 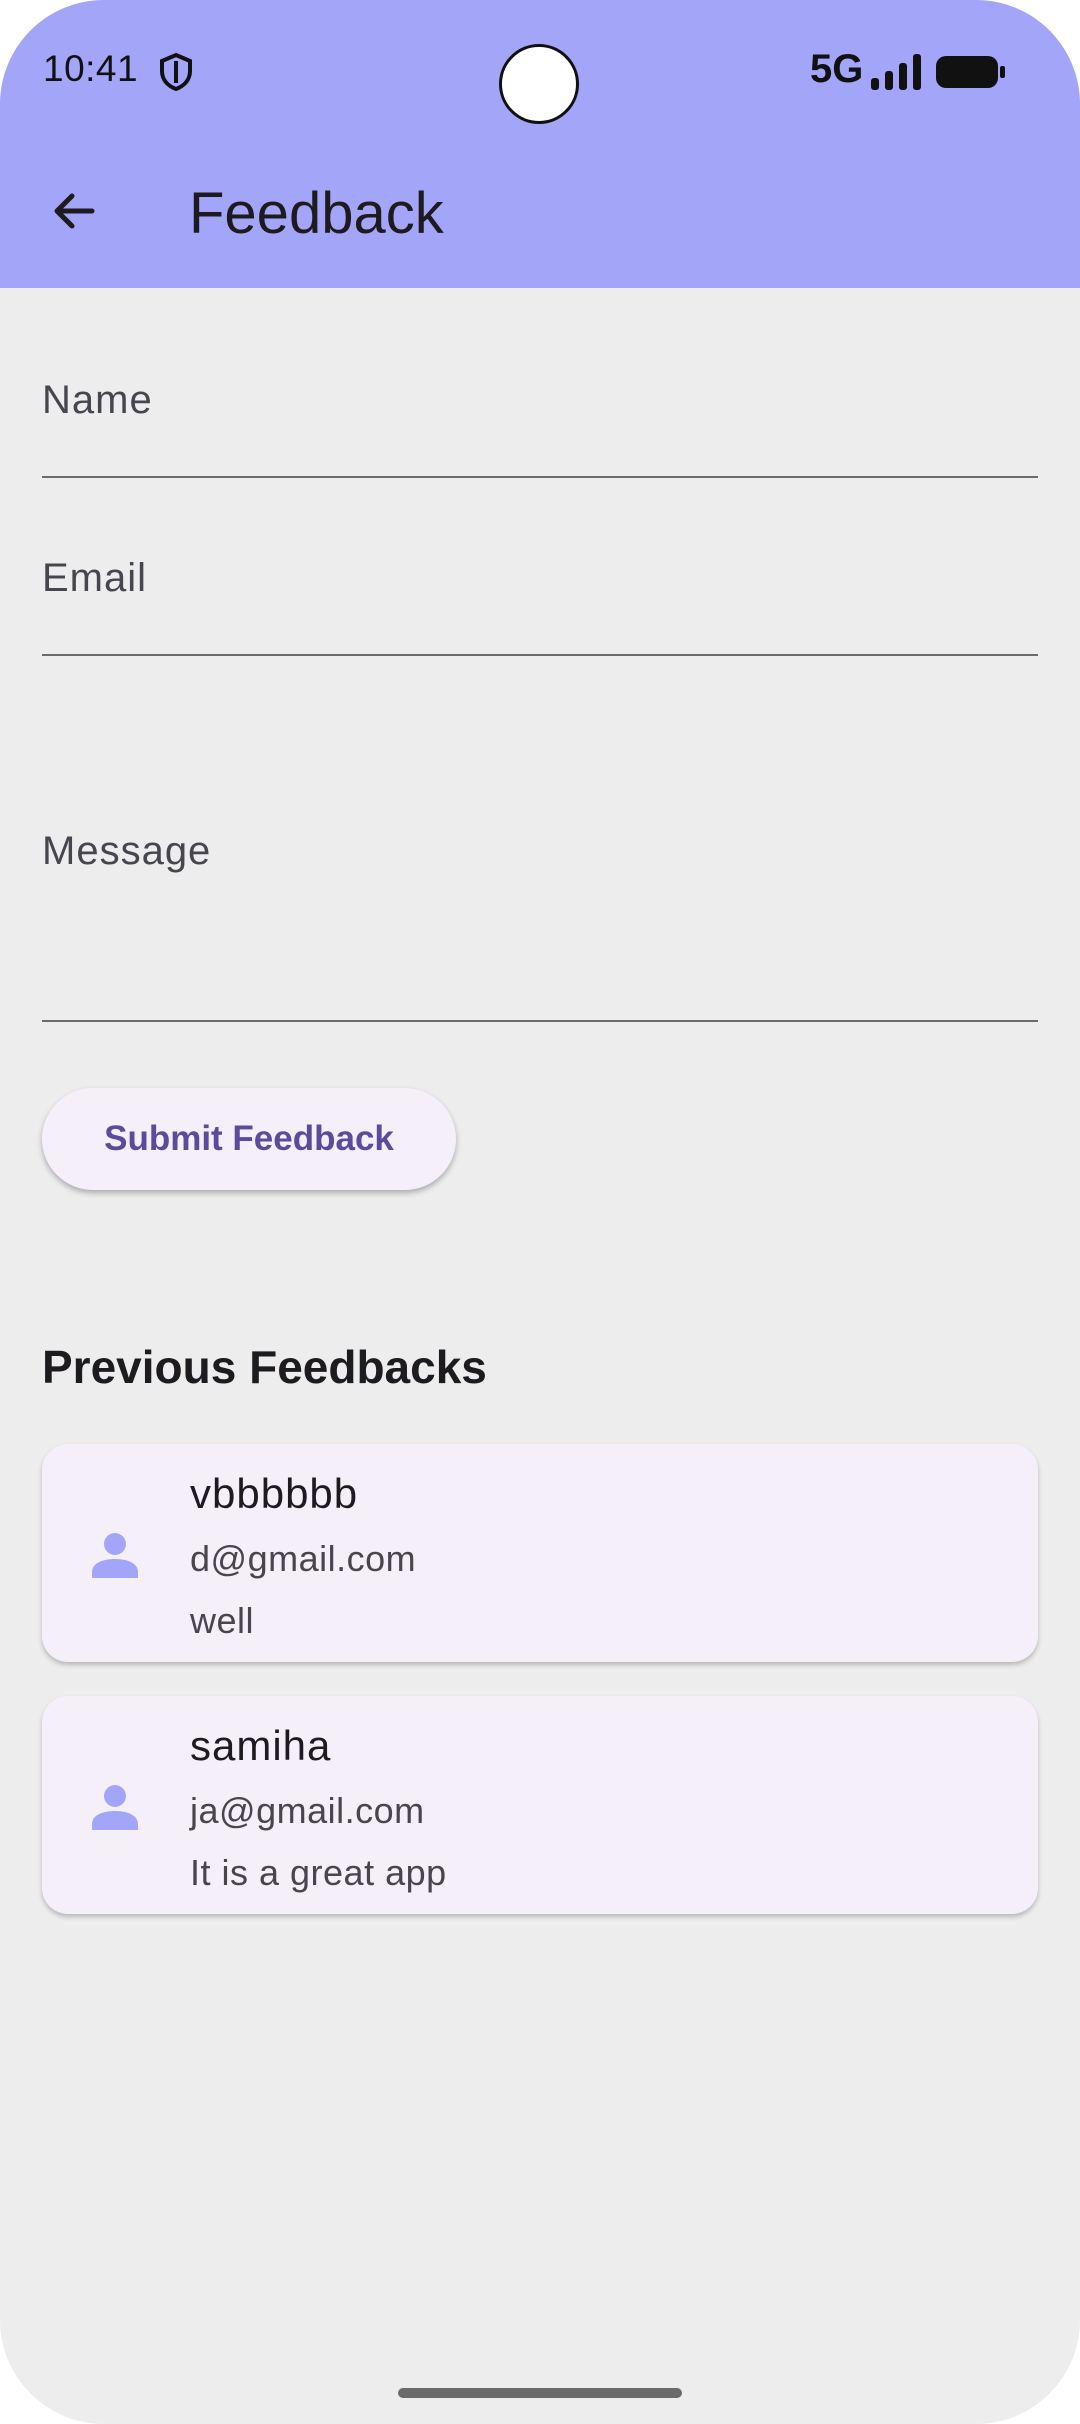 I want to click on battery-icon, so click(x=970, y=72).